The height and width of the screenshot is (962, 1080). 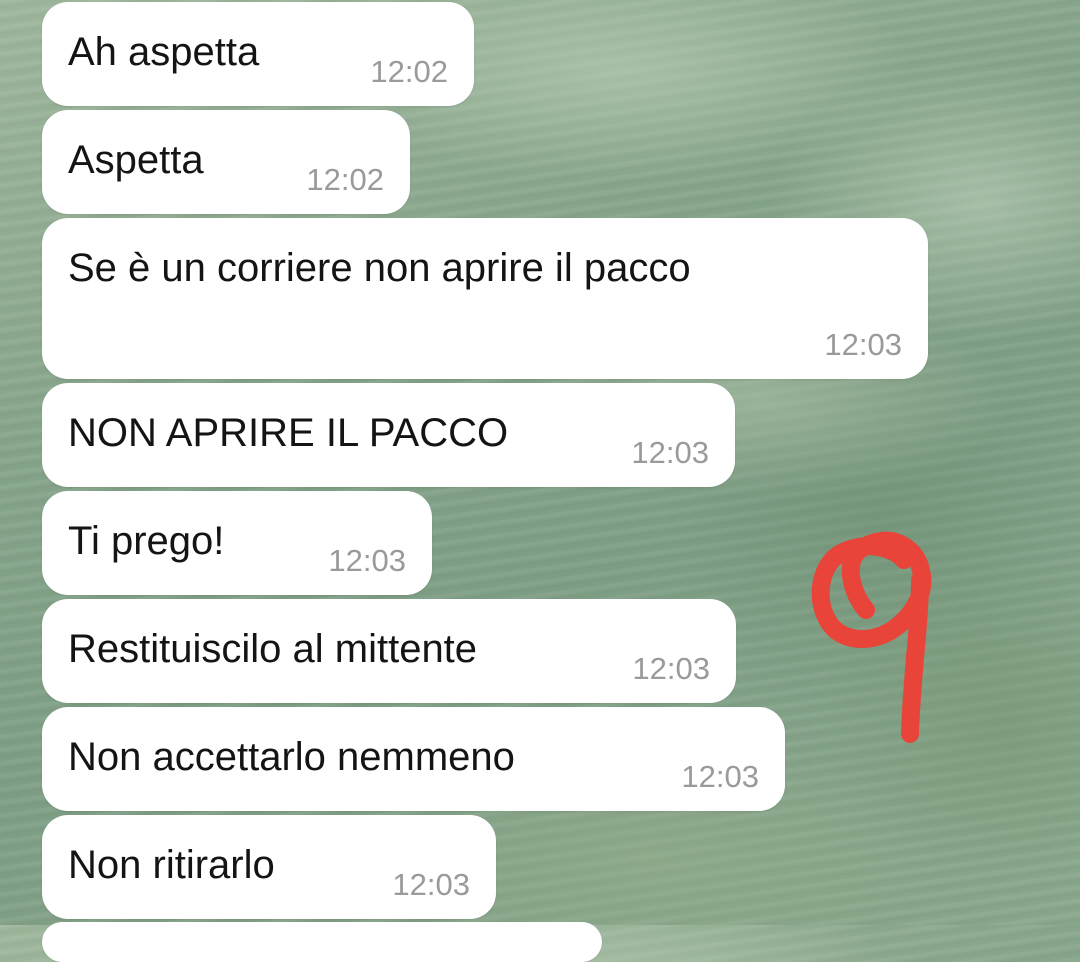 What do you see at coordinates (136, 160) in the screenshot?
I see `message-text: Aspetta` at bounding box center [136, 160].